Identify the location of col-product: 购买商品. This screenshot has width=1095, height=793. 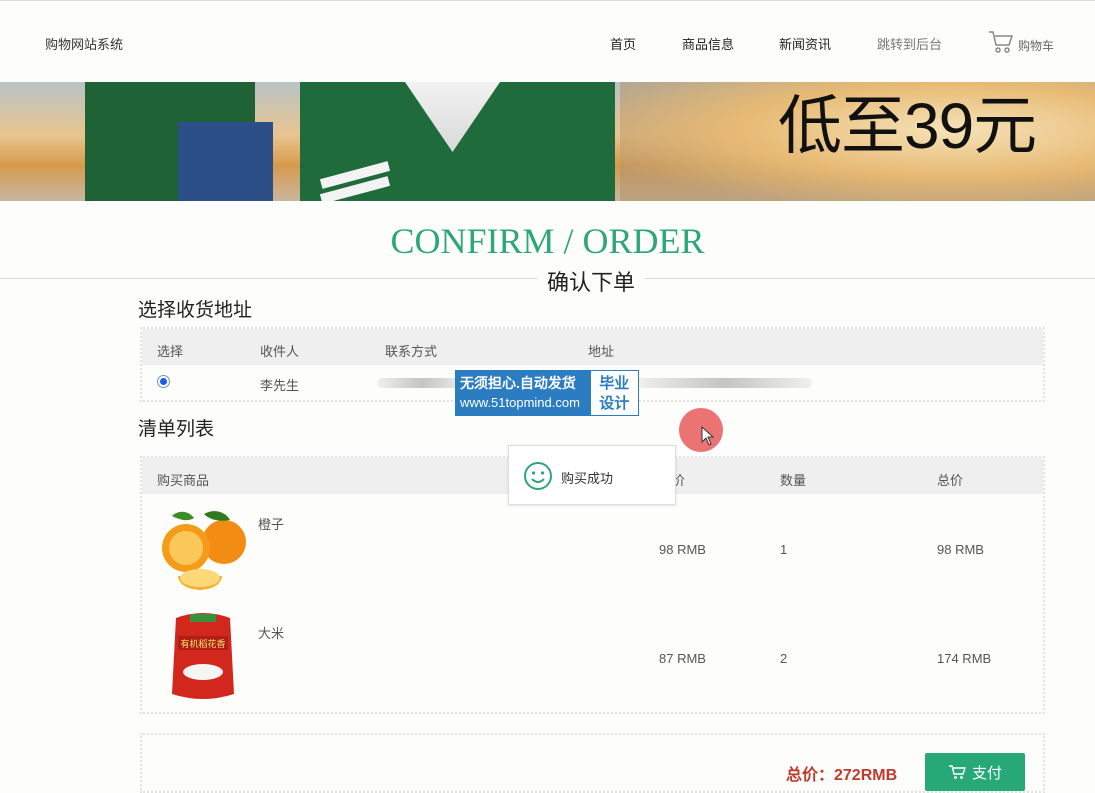
(183, 480).